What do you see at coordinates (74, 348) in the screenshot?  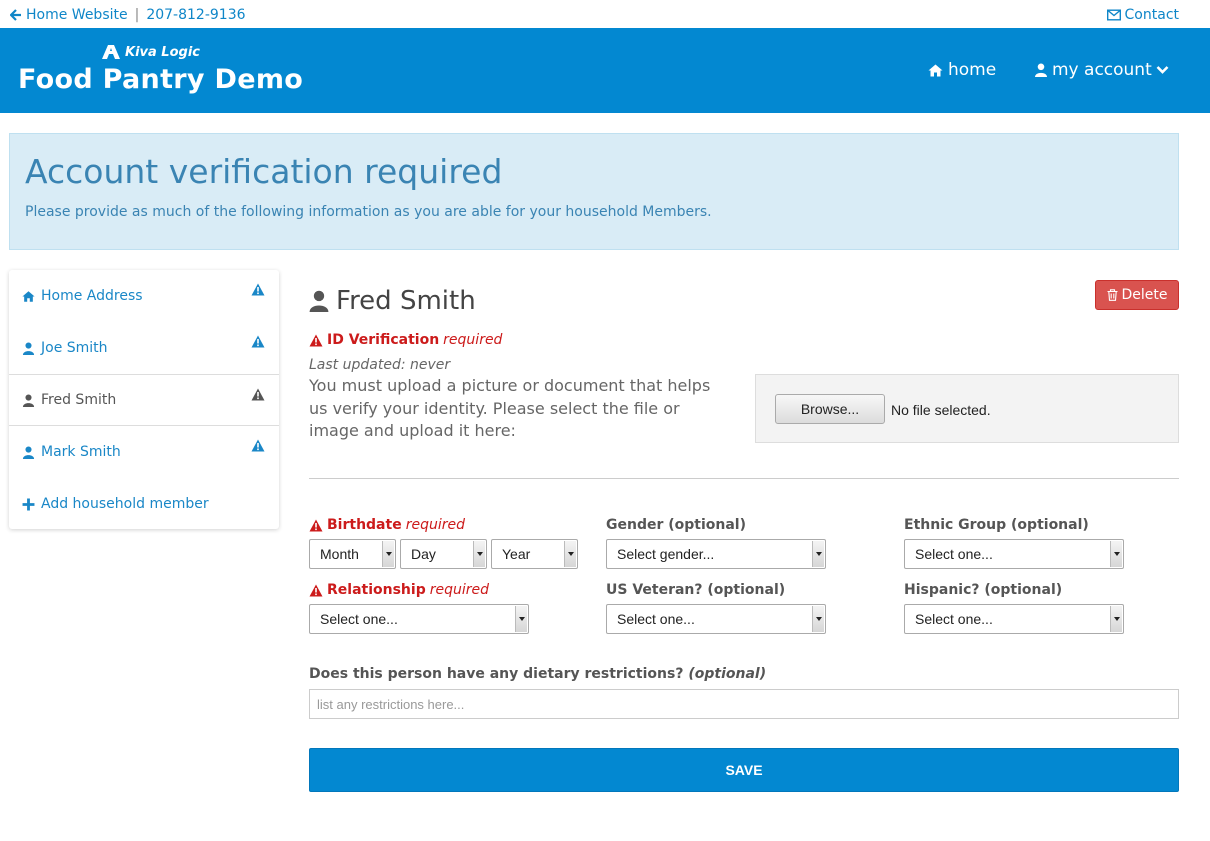 I see `sidebar-item-label: Joe Smith` at bounding box center [74, 348].